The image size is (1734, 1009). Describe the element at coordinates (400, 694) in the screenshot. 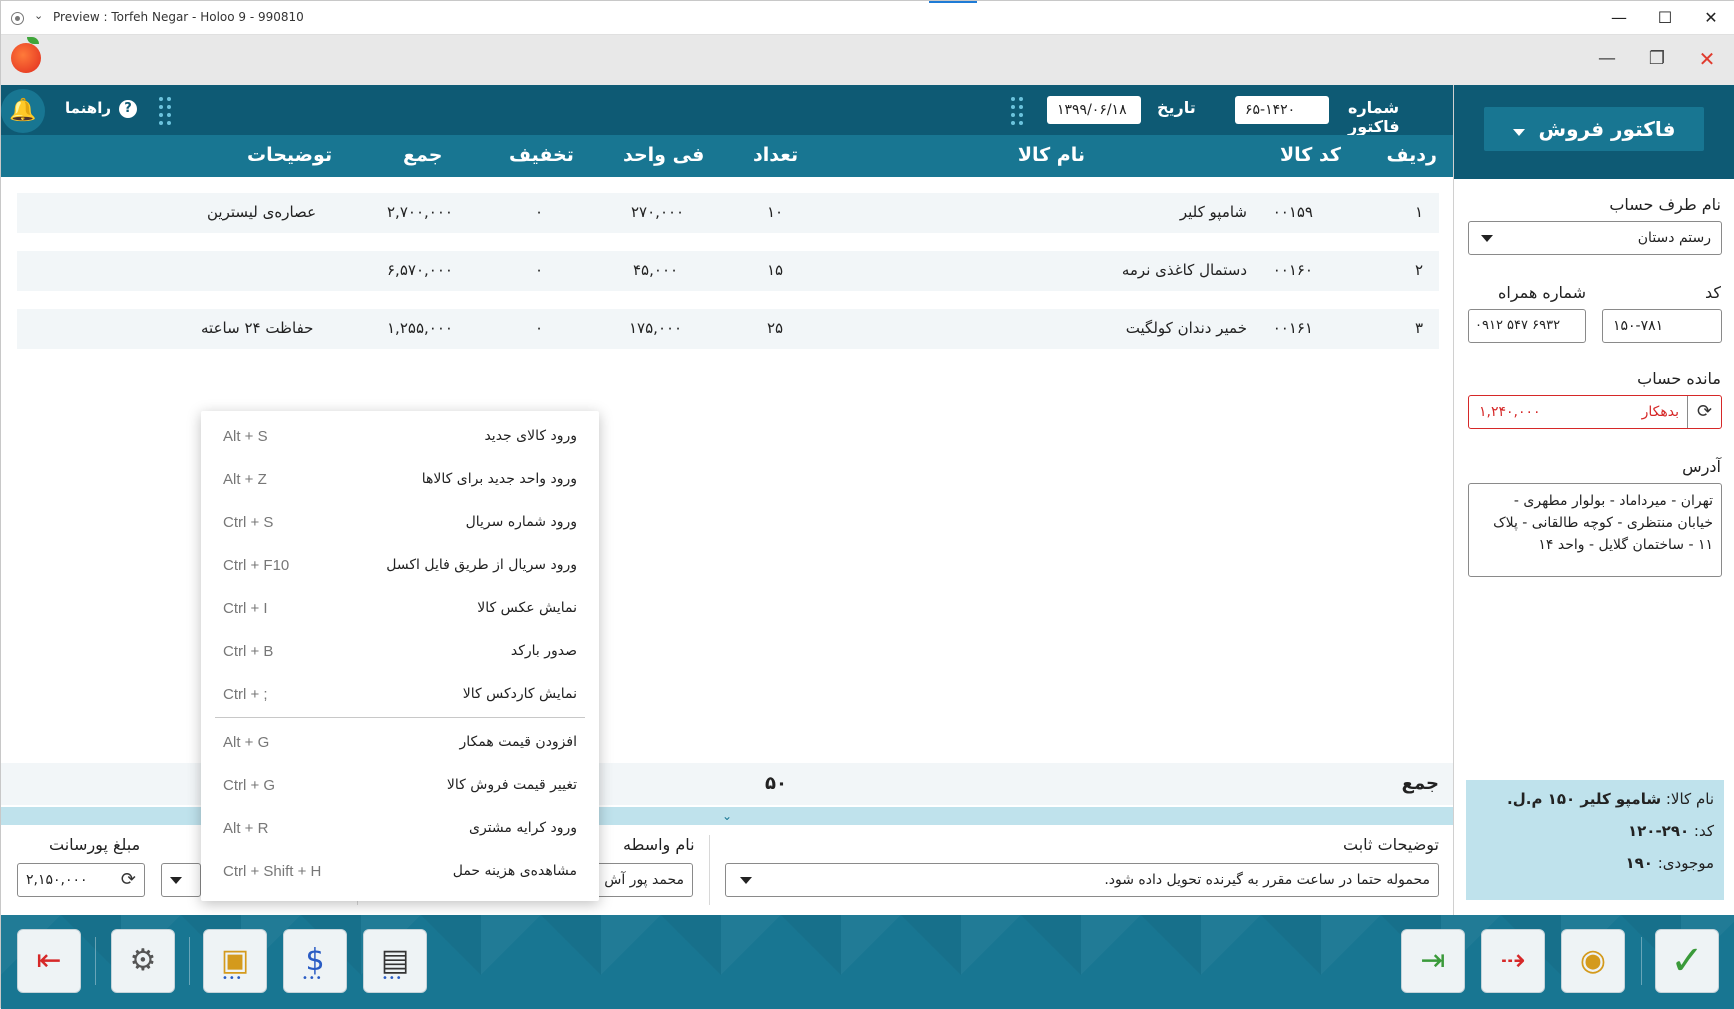

I see `menu-item-kardex: نمایش کاردکس کالا Ctrl + ;` at that location.